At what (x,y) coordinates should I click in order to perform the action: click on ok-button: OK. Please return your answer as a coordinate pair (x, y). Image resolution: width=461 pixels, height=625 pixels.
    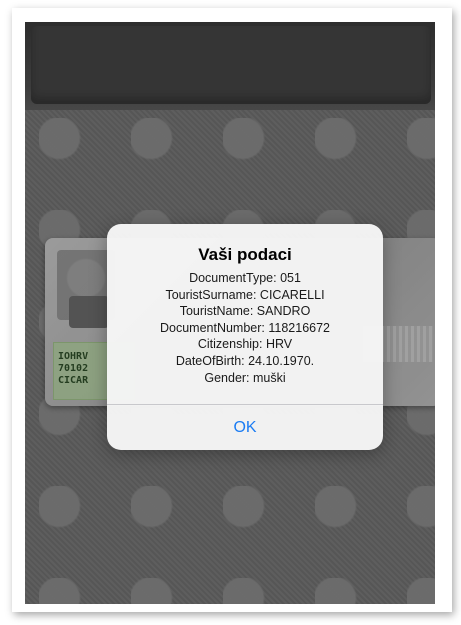
    Looking at the image, I should click on (245, 427).